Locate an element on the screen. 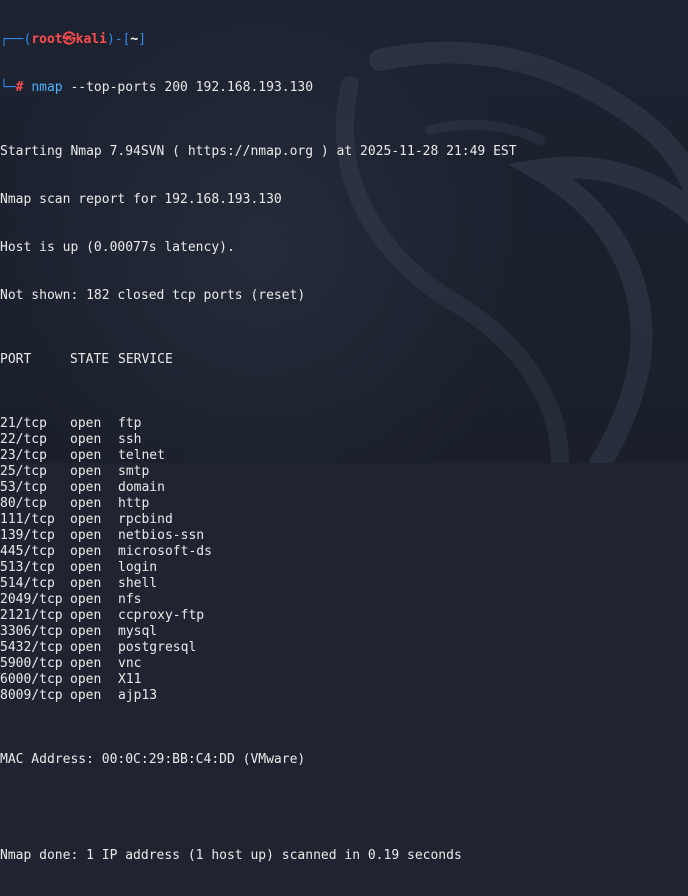 This screenshot has width=688, height=896. port-row: 111/tcp open rpcbind is located at coordinates (344, 520).